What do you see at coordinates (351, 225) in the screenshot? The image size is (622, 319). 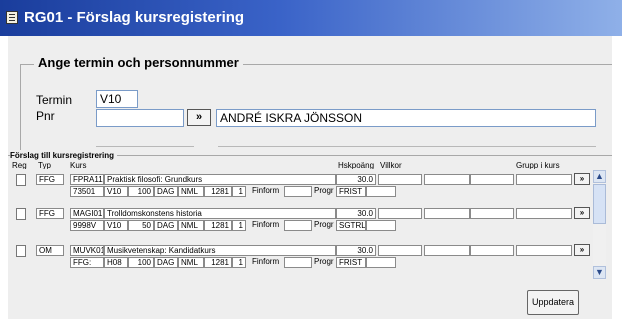 I see `status-cell: SGTRL` at bounding box center [351, 225].